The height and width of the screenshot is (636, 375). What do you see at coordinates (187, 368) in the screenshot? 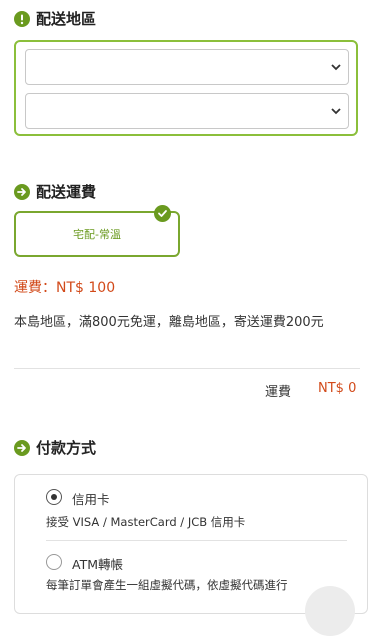
I see `divider` at bounding box center [187, 368].